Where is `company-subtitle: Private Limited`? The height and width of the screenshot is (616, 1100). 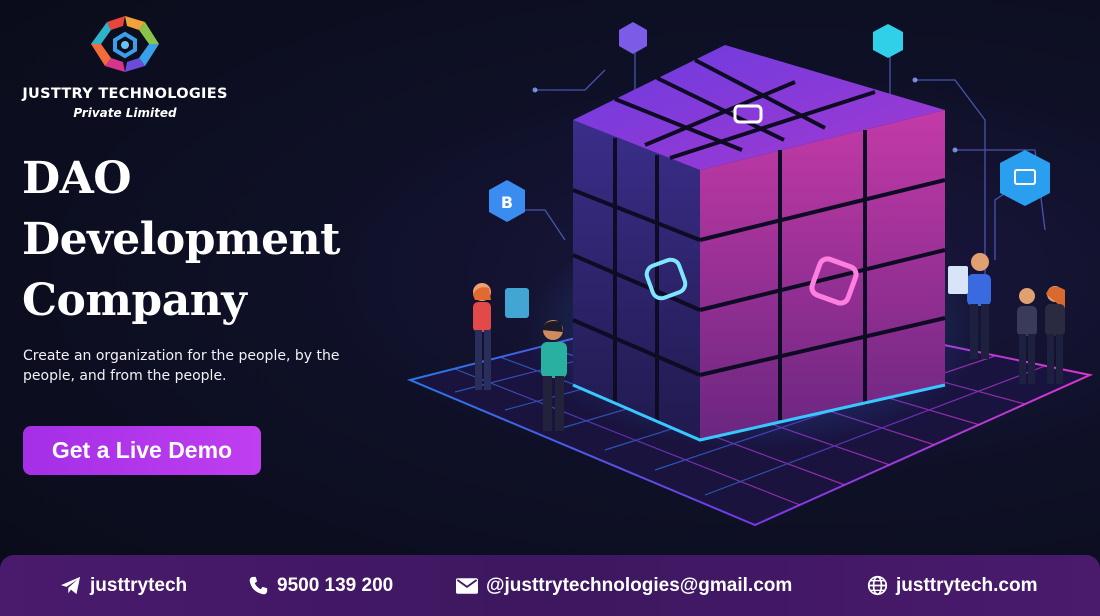 company-subtitle: Private Limited is located at coordinates (125, 113).